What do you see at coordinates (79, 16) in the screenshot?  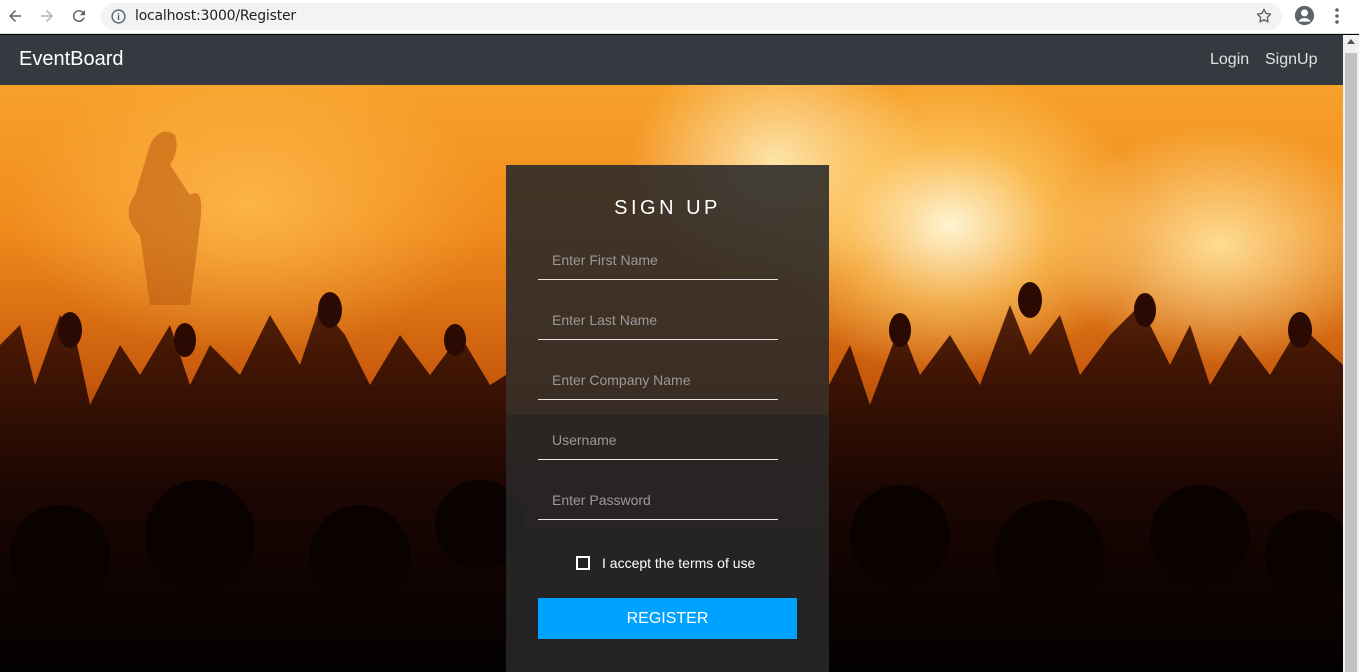 I see `reload-icon` at bounding box center [79, 16].